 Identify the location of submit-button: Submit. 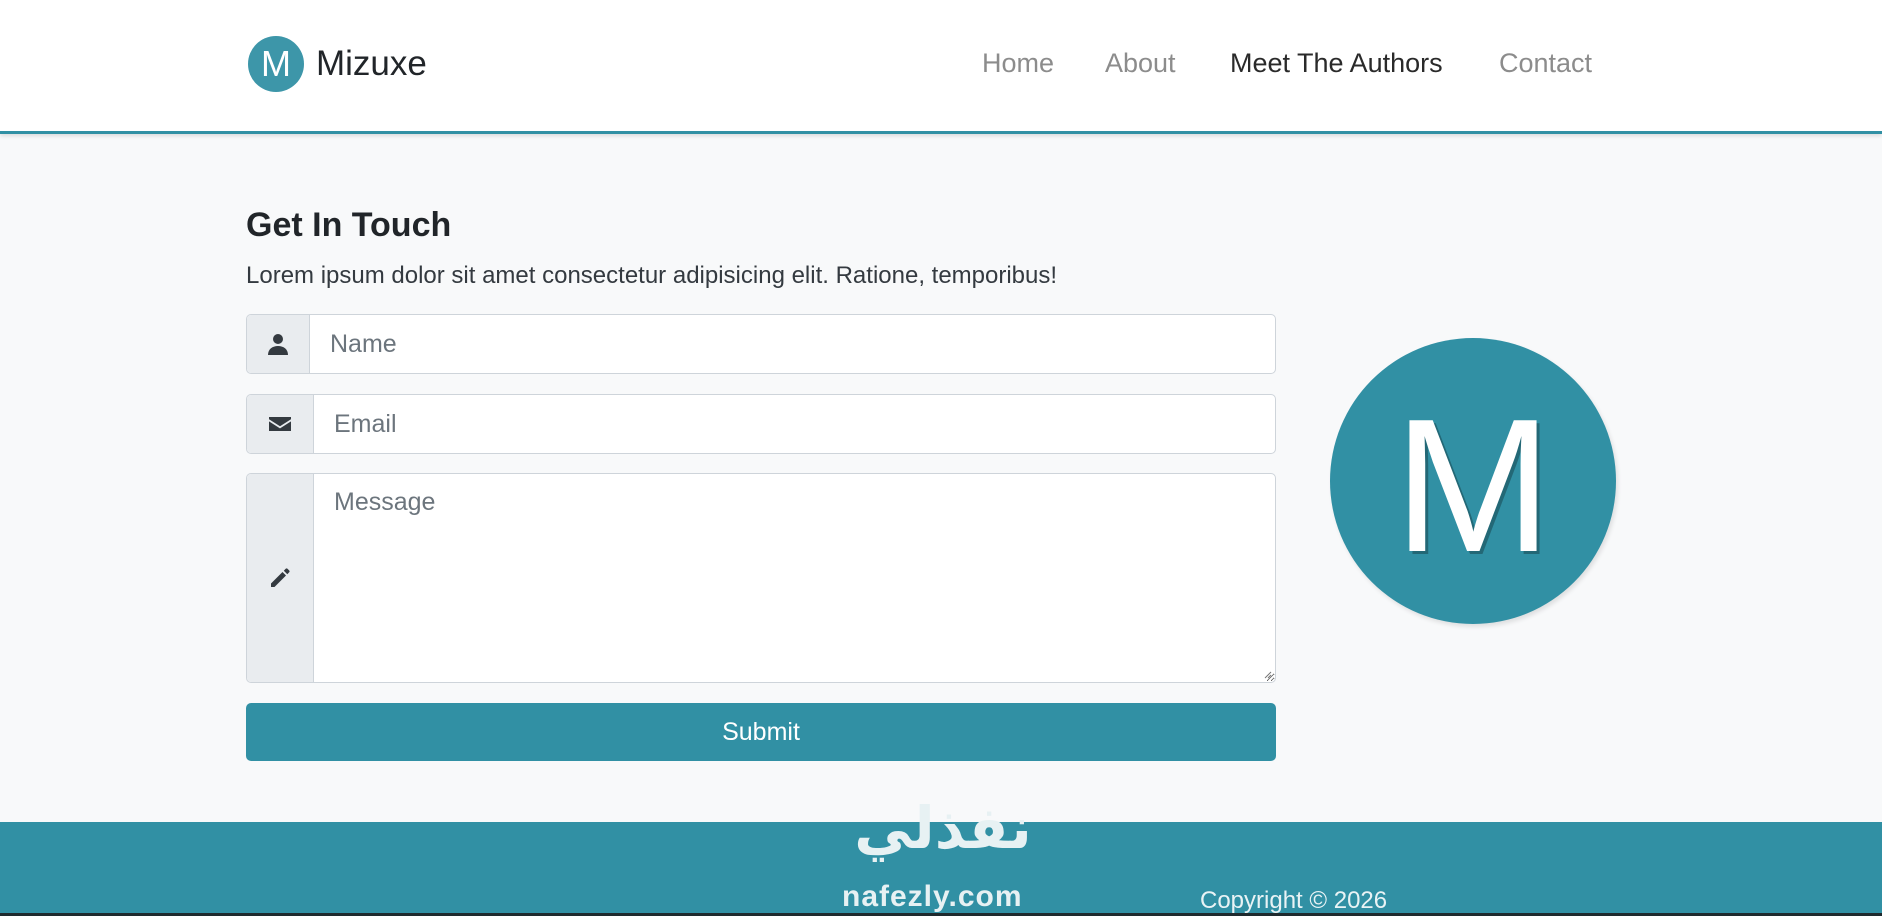
(761, 732).